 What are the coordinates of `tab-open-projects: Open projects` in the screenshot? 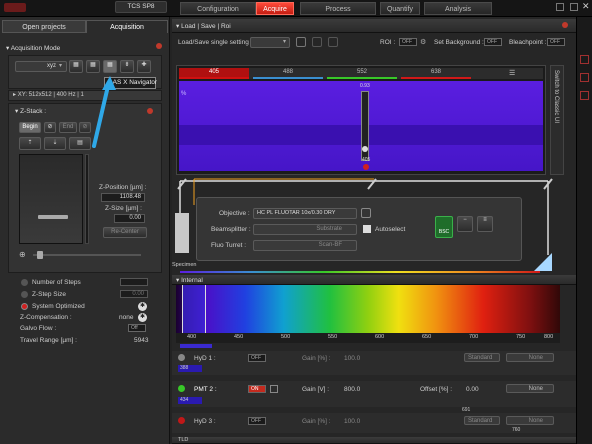 It's located at (44, 26).